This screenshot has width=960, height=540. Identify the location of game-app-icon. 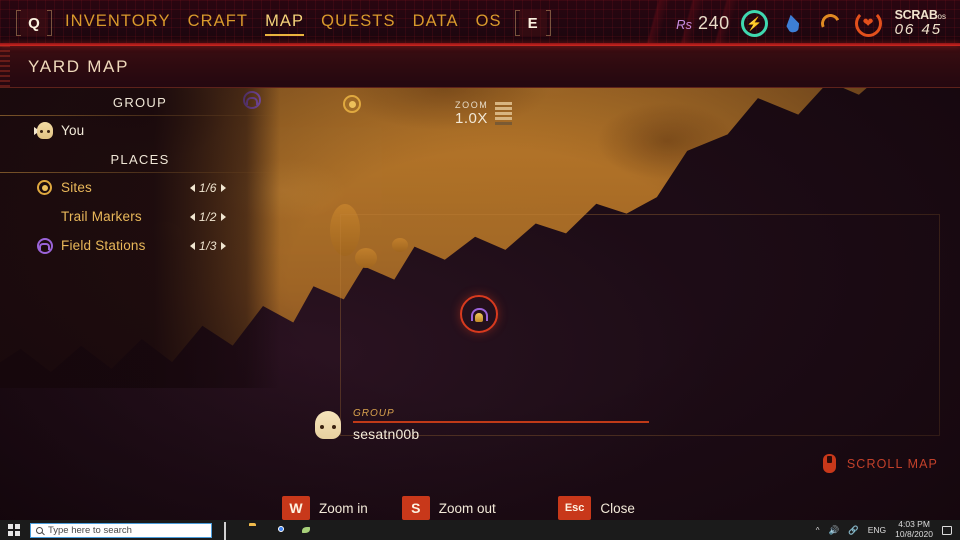
(306, 530).